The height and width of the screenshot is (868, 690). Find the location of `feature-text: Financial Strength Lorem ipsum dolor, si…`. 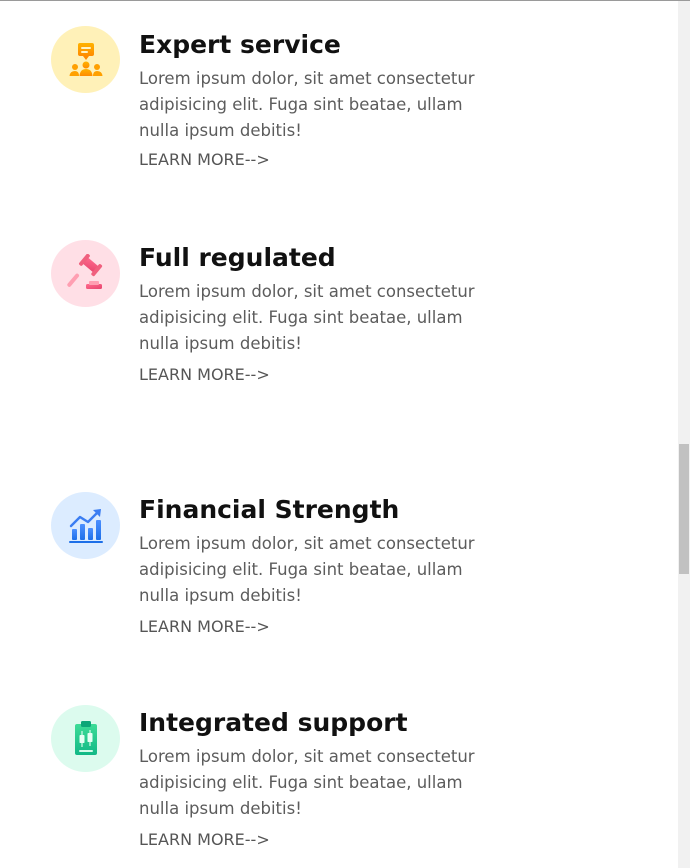

feature-text: Financial Strength Lorem ipsum dolor, si… is located at coordinates (319, 566).